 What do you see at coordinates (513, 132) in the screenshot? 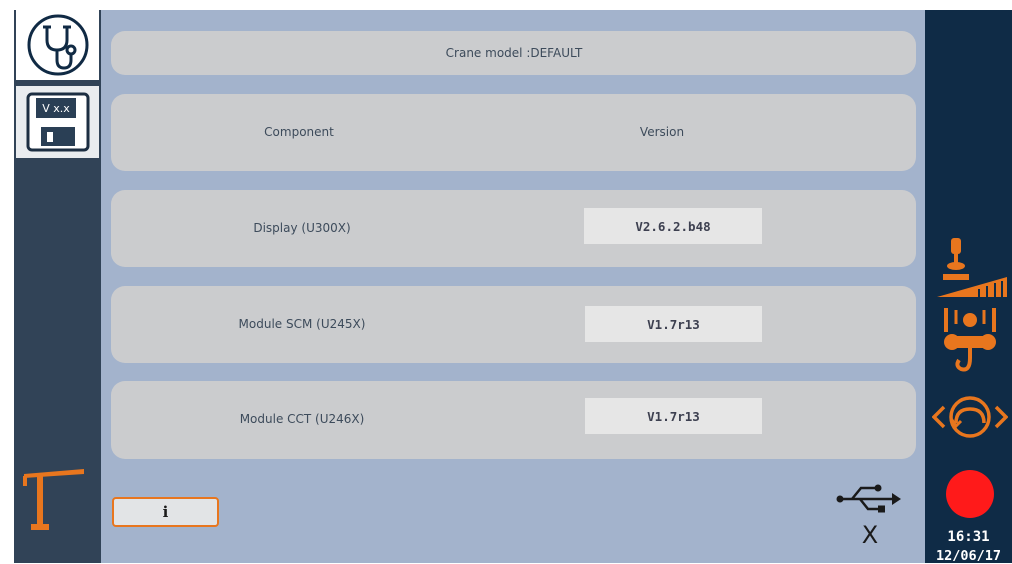
I see `table-header-panel: Component Version` at bounding box center [513, 132].